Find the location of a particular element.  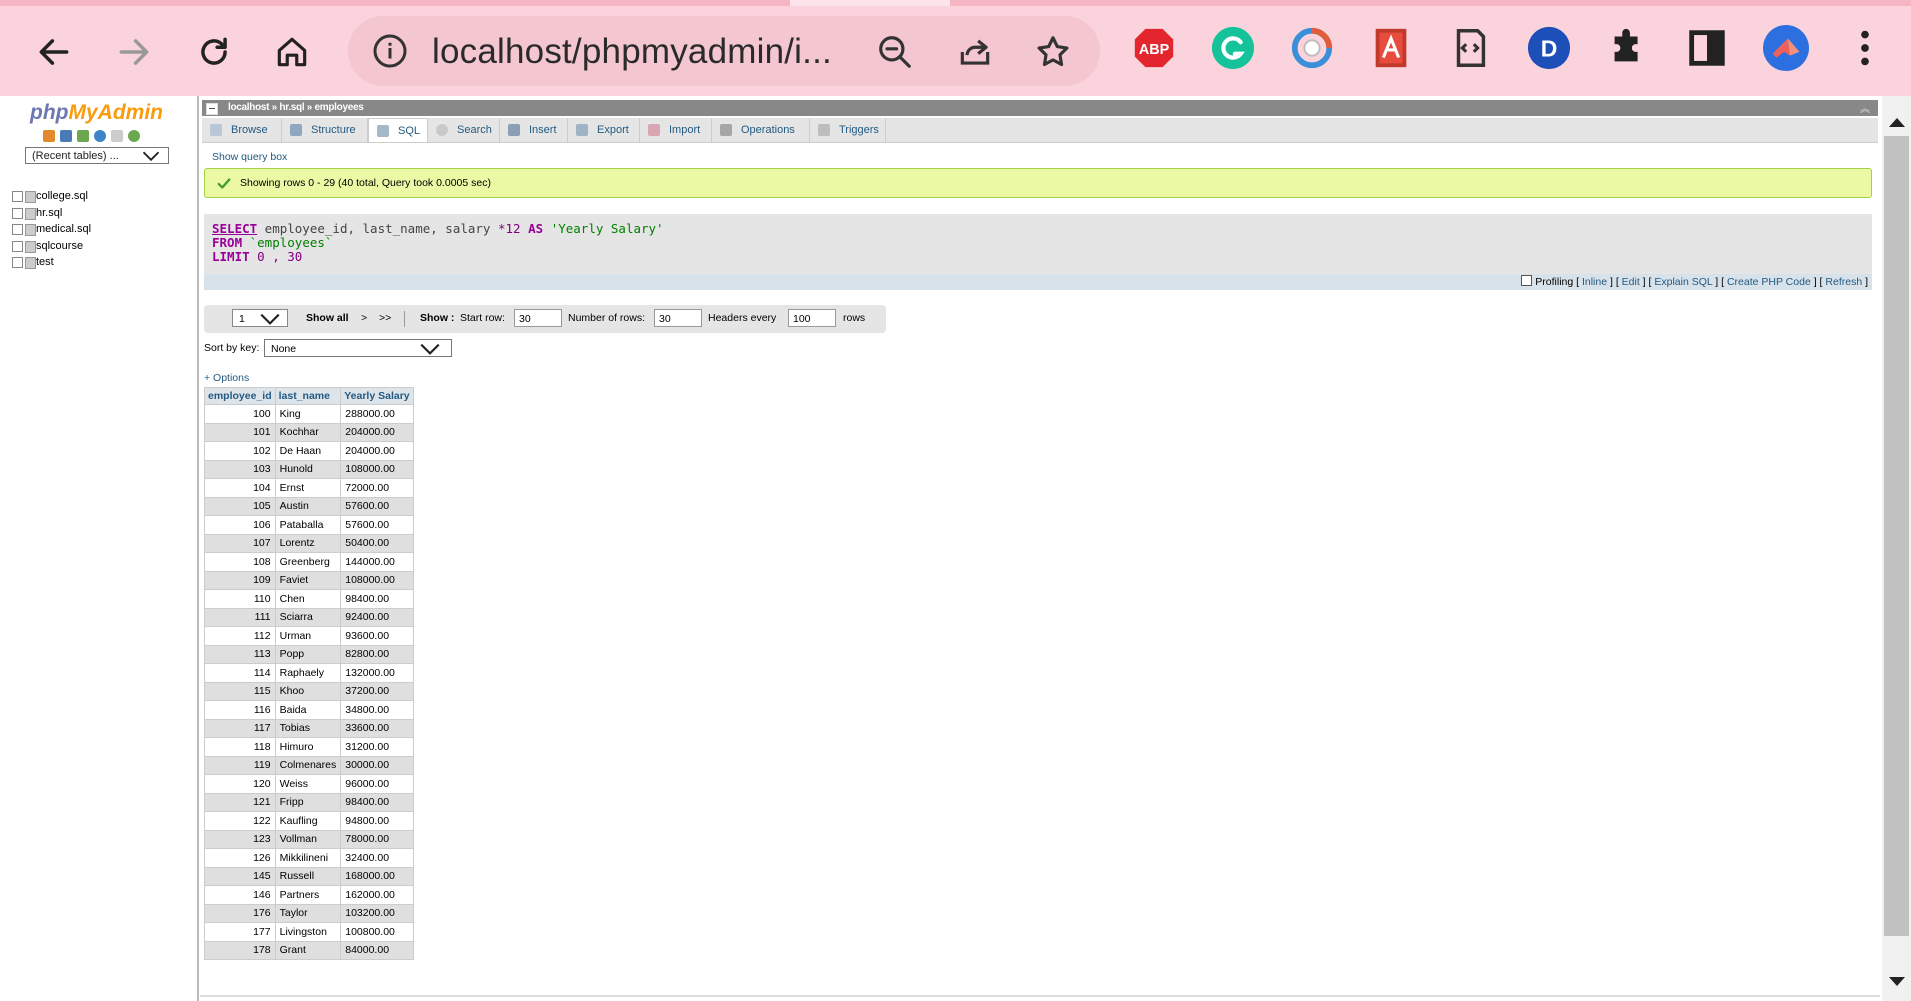

table-row: 104 Ernst 72000.00 is located at coordinates (309, 488).